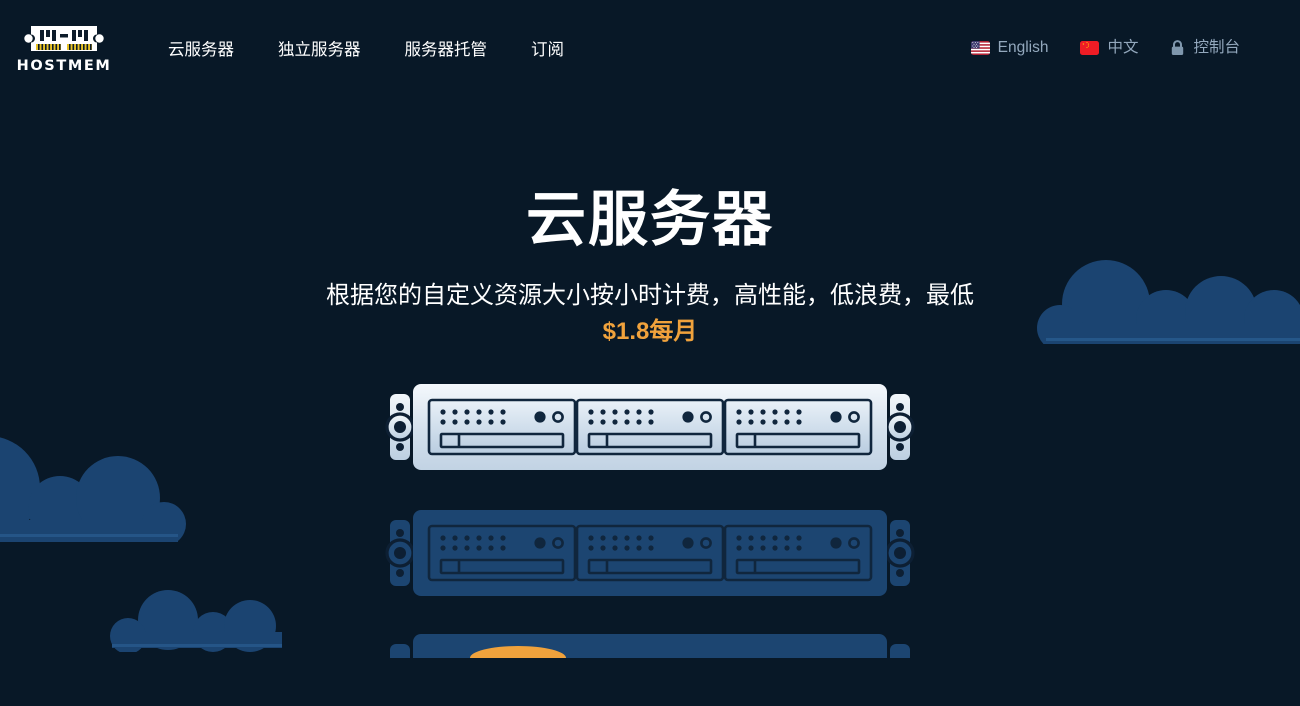  Describe the element at coordinates (650, 572) in the screenshot. I see `server-rack-middle` at that location.